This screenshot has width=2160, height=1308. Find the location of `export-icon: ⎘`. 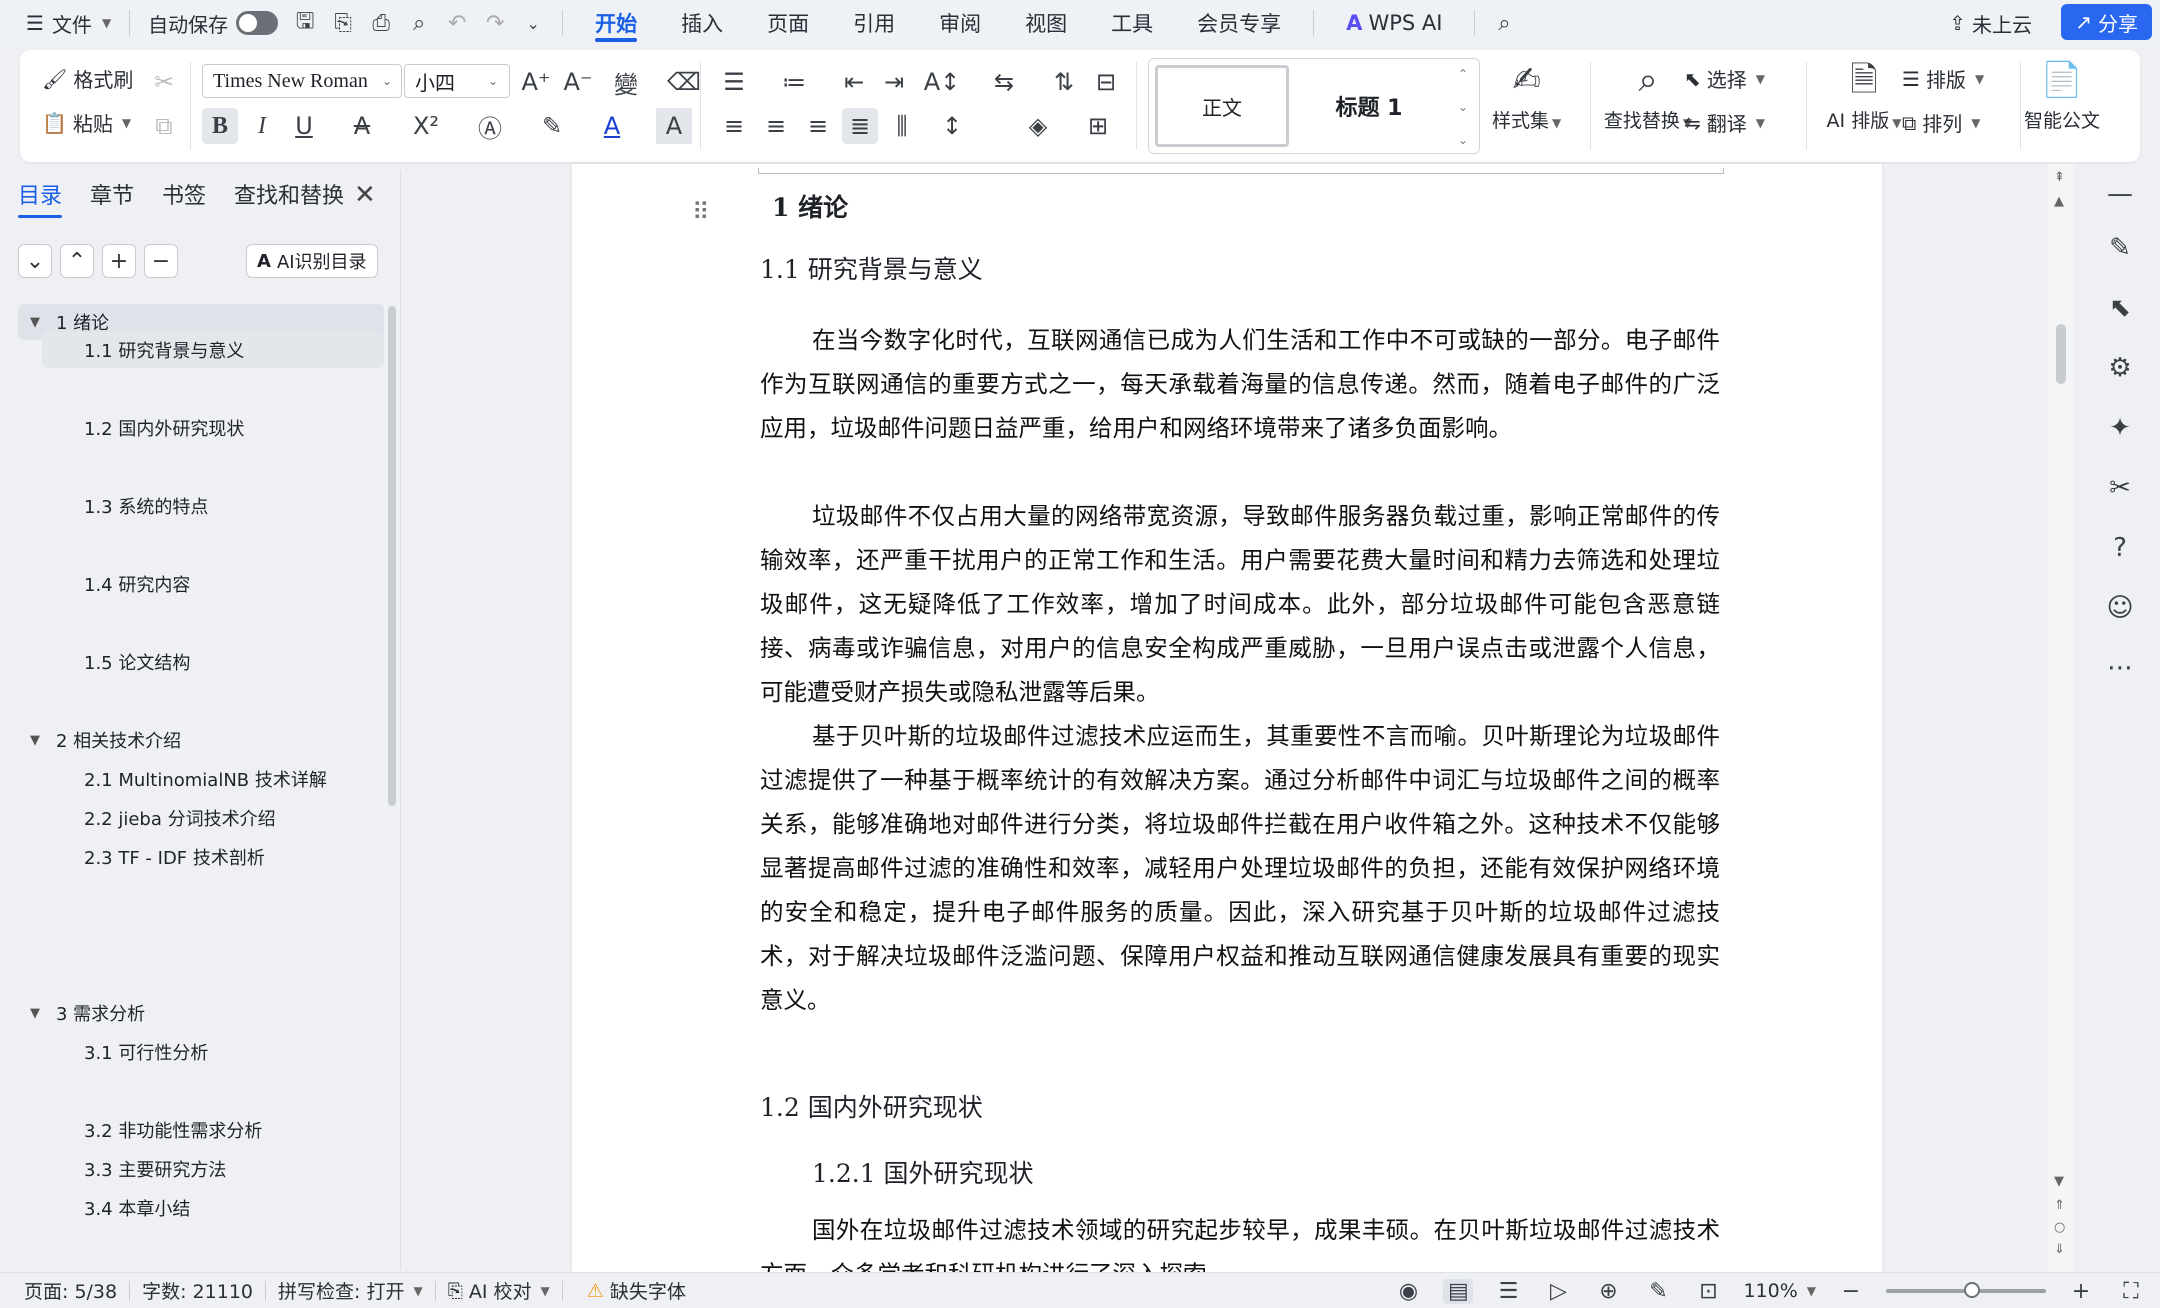

export-icon: ⎘ is located at coordinates (343, 23).